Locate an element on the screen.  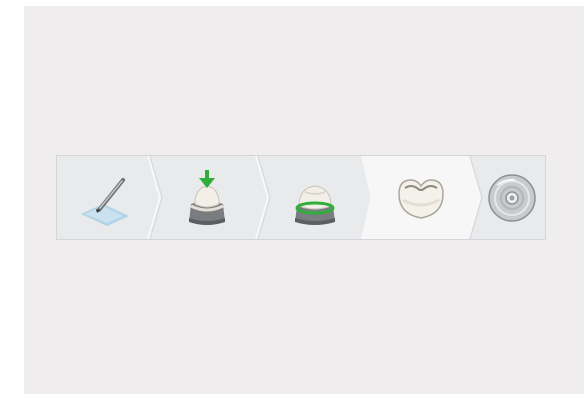
margin-line-icon is located at coordinates (315, 204).